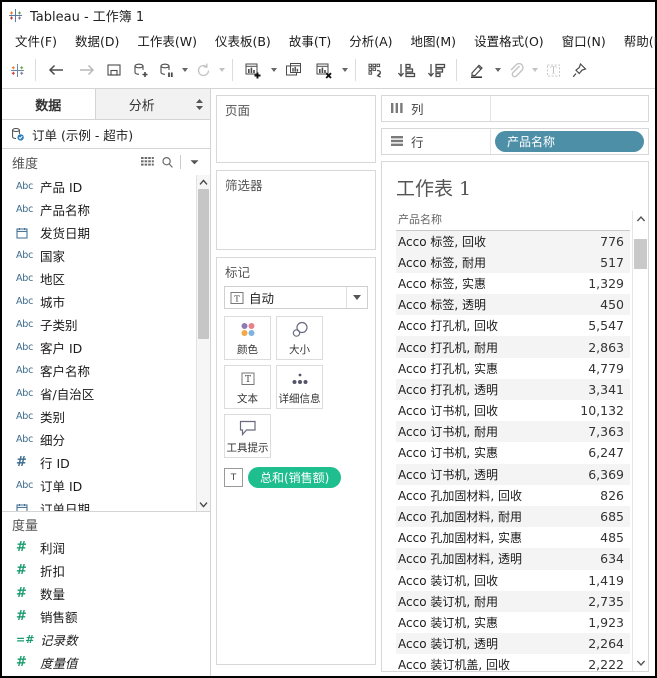  Describe the element at coordinates (513, 580) in the screenshot. I see `table-row: Acco 装订机, 回收 1,419` at that location.